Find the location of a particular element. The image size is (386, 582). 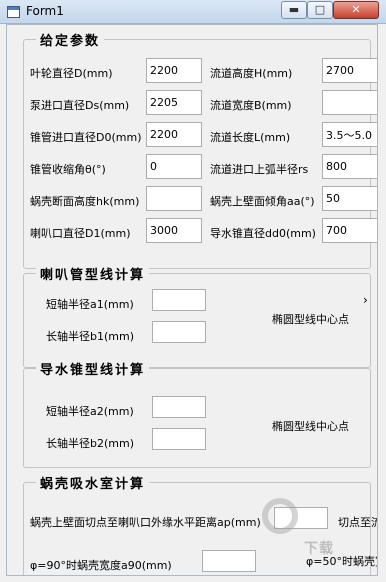

cone-angle-label: 锥管收缩角θ(°) is located at coordinates (68, 169).